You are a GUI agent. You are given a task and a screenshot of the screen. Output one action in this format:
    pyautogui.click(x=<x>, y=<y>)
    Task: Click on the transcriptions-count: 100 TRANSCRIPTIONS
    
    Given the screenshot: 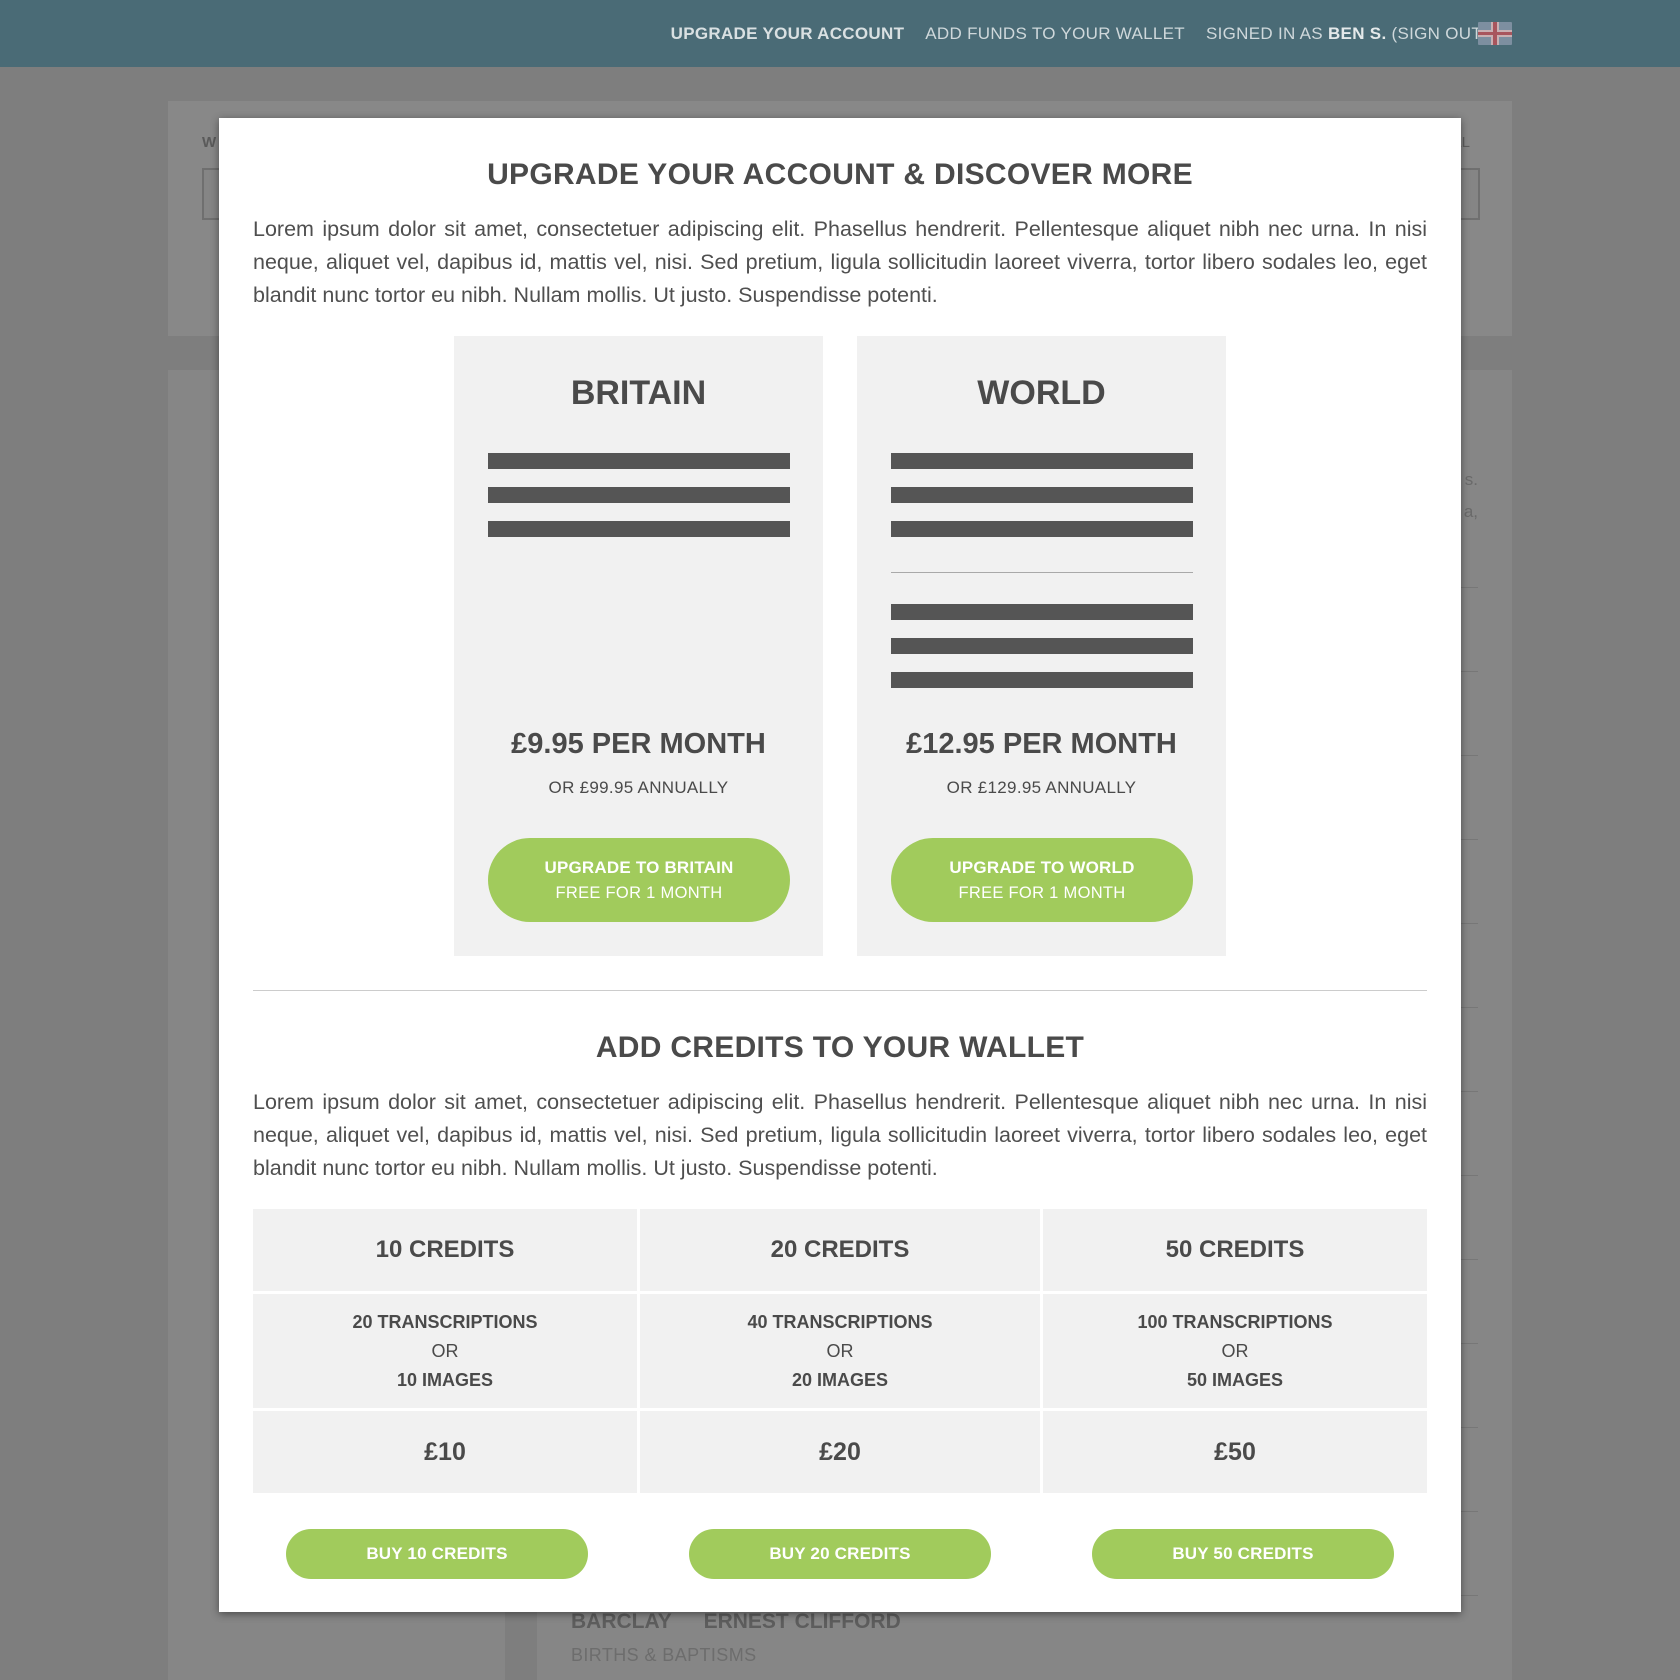 What is the action you would take?
    pyautogui.click(x=1235, y=1321)
    